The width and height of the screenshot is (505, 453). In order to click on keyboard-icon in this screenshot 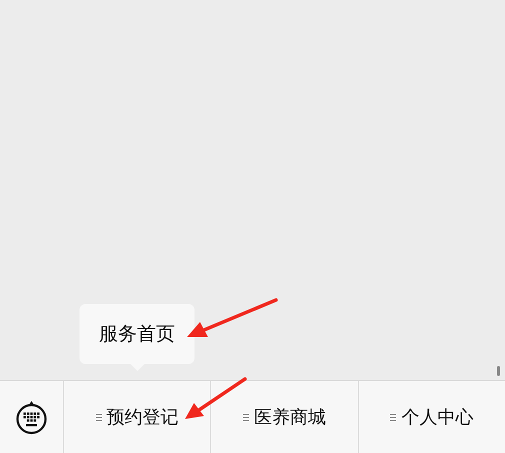, I will do `click(31, 417)`.